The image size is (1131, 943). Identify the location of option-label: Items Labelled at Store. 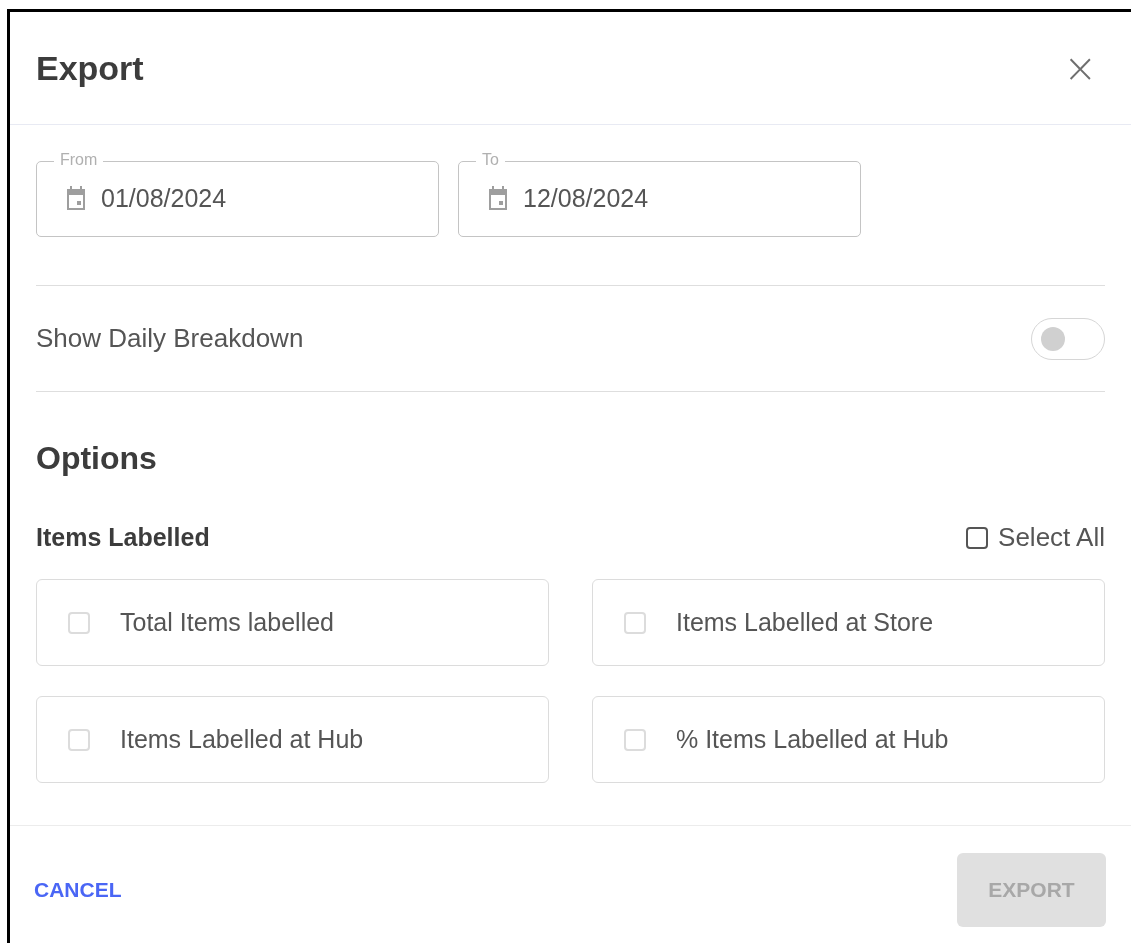
(805, 622).